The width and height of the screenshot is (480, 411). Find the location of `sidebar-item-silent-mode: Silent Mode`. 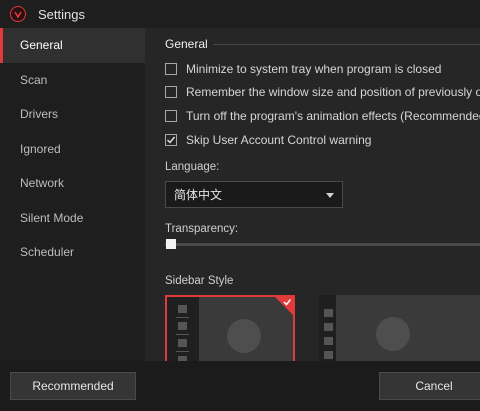

sidebar-item-silent-mode: Silent Mode is located at coordinates (72, 218).